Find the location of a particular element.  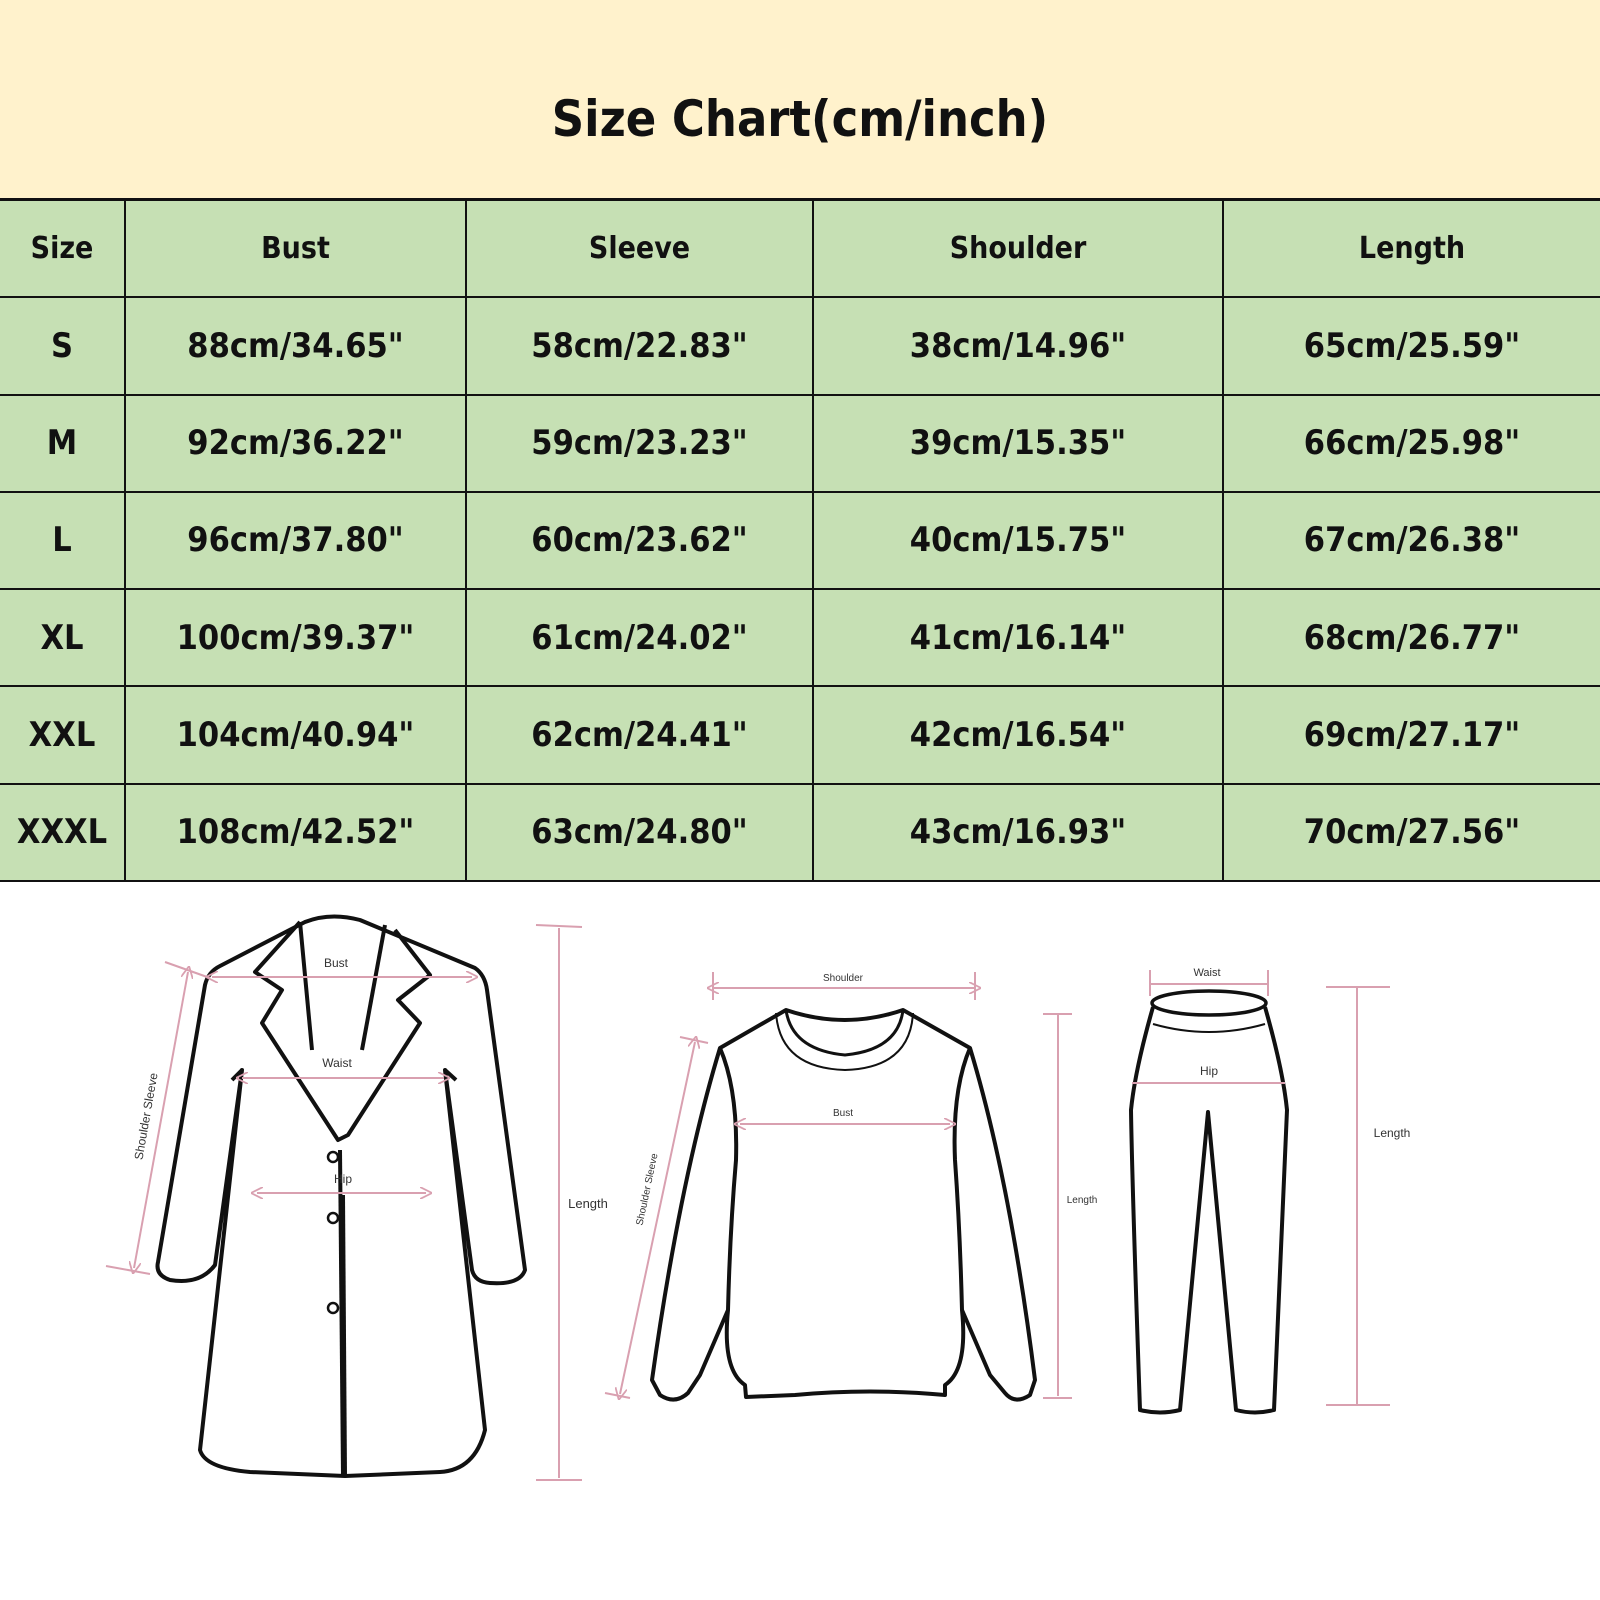

column-header-shoulder: Shoulder is located at coordinates (1018, 248).